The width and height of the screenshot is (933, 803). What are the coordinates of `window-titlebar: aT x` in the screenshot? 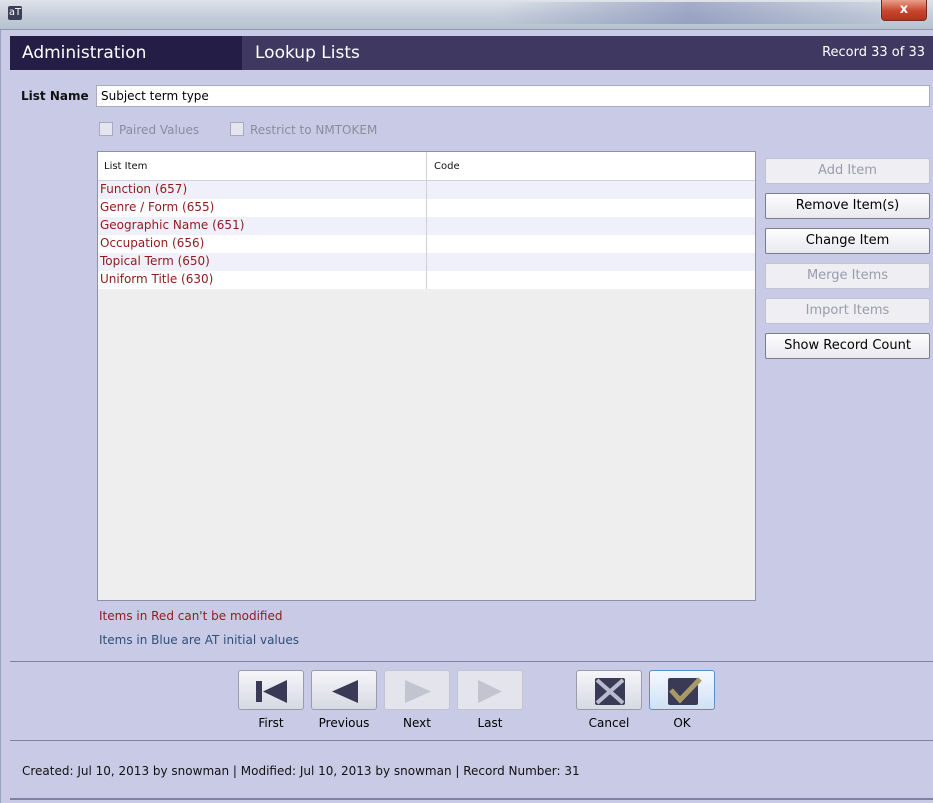 It's located at (466, 15).